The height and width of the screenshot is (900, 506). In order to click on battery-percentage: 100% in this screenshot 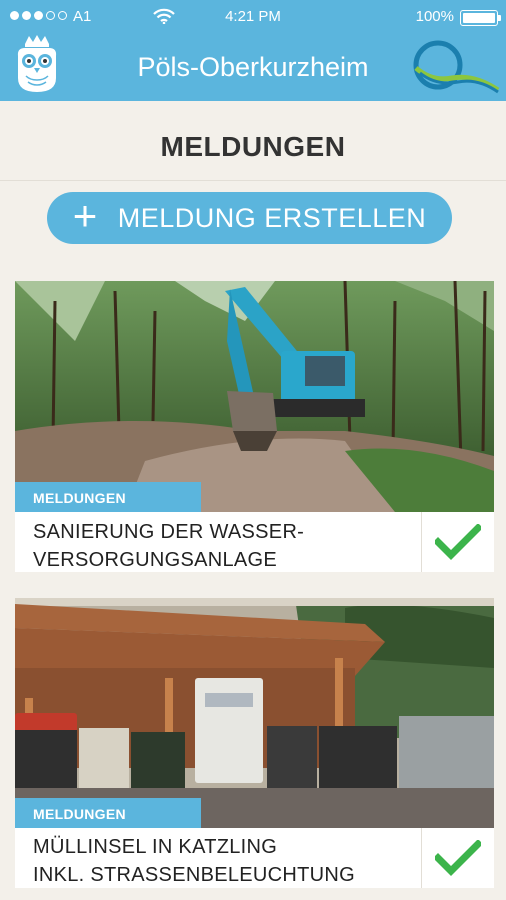, I will do `click(434, 16)`.